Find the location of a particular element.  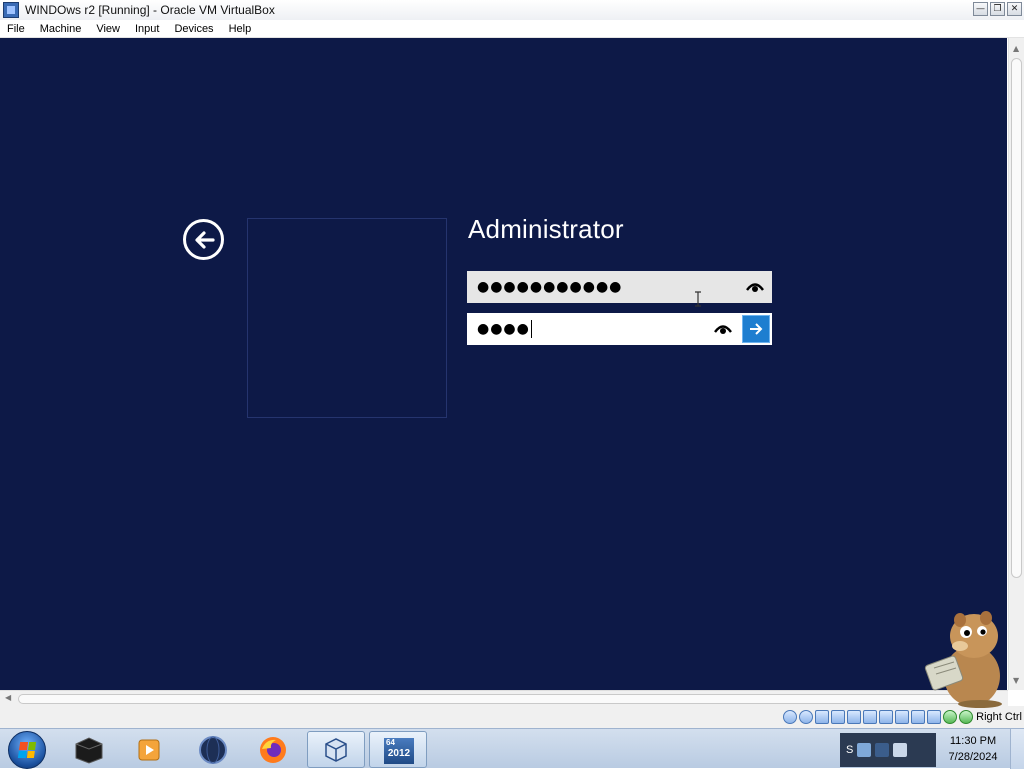

tray-volume-icon is located at coordinates (900, 750).